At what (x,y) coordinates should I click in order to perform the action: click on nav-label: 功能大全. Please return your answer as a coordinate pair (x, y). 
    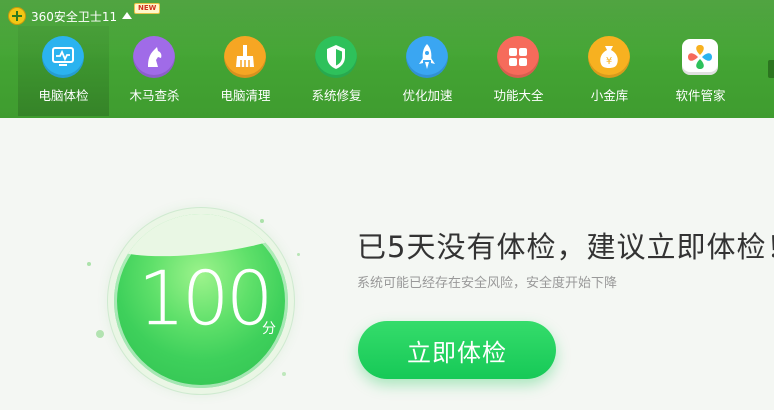
    Looking at the image, I should click on (518, 95).